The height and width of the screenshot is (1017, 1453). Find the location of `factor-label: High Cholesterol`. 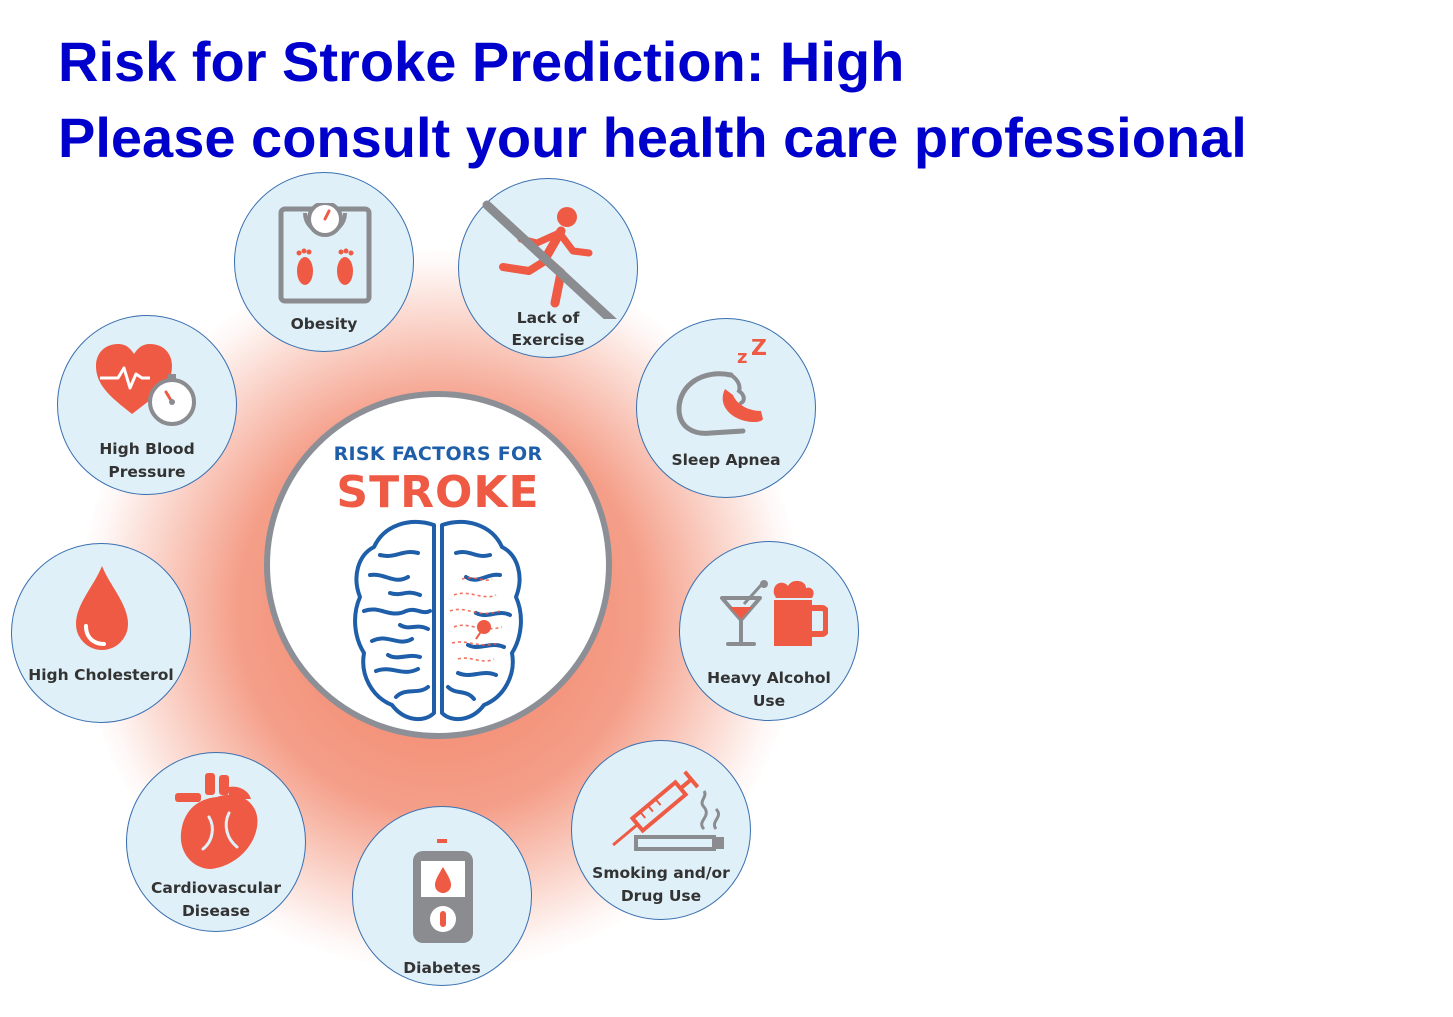

factor-label: High Cholesterol is located at coordinates (101, 675).